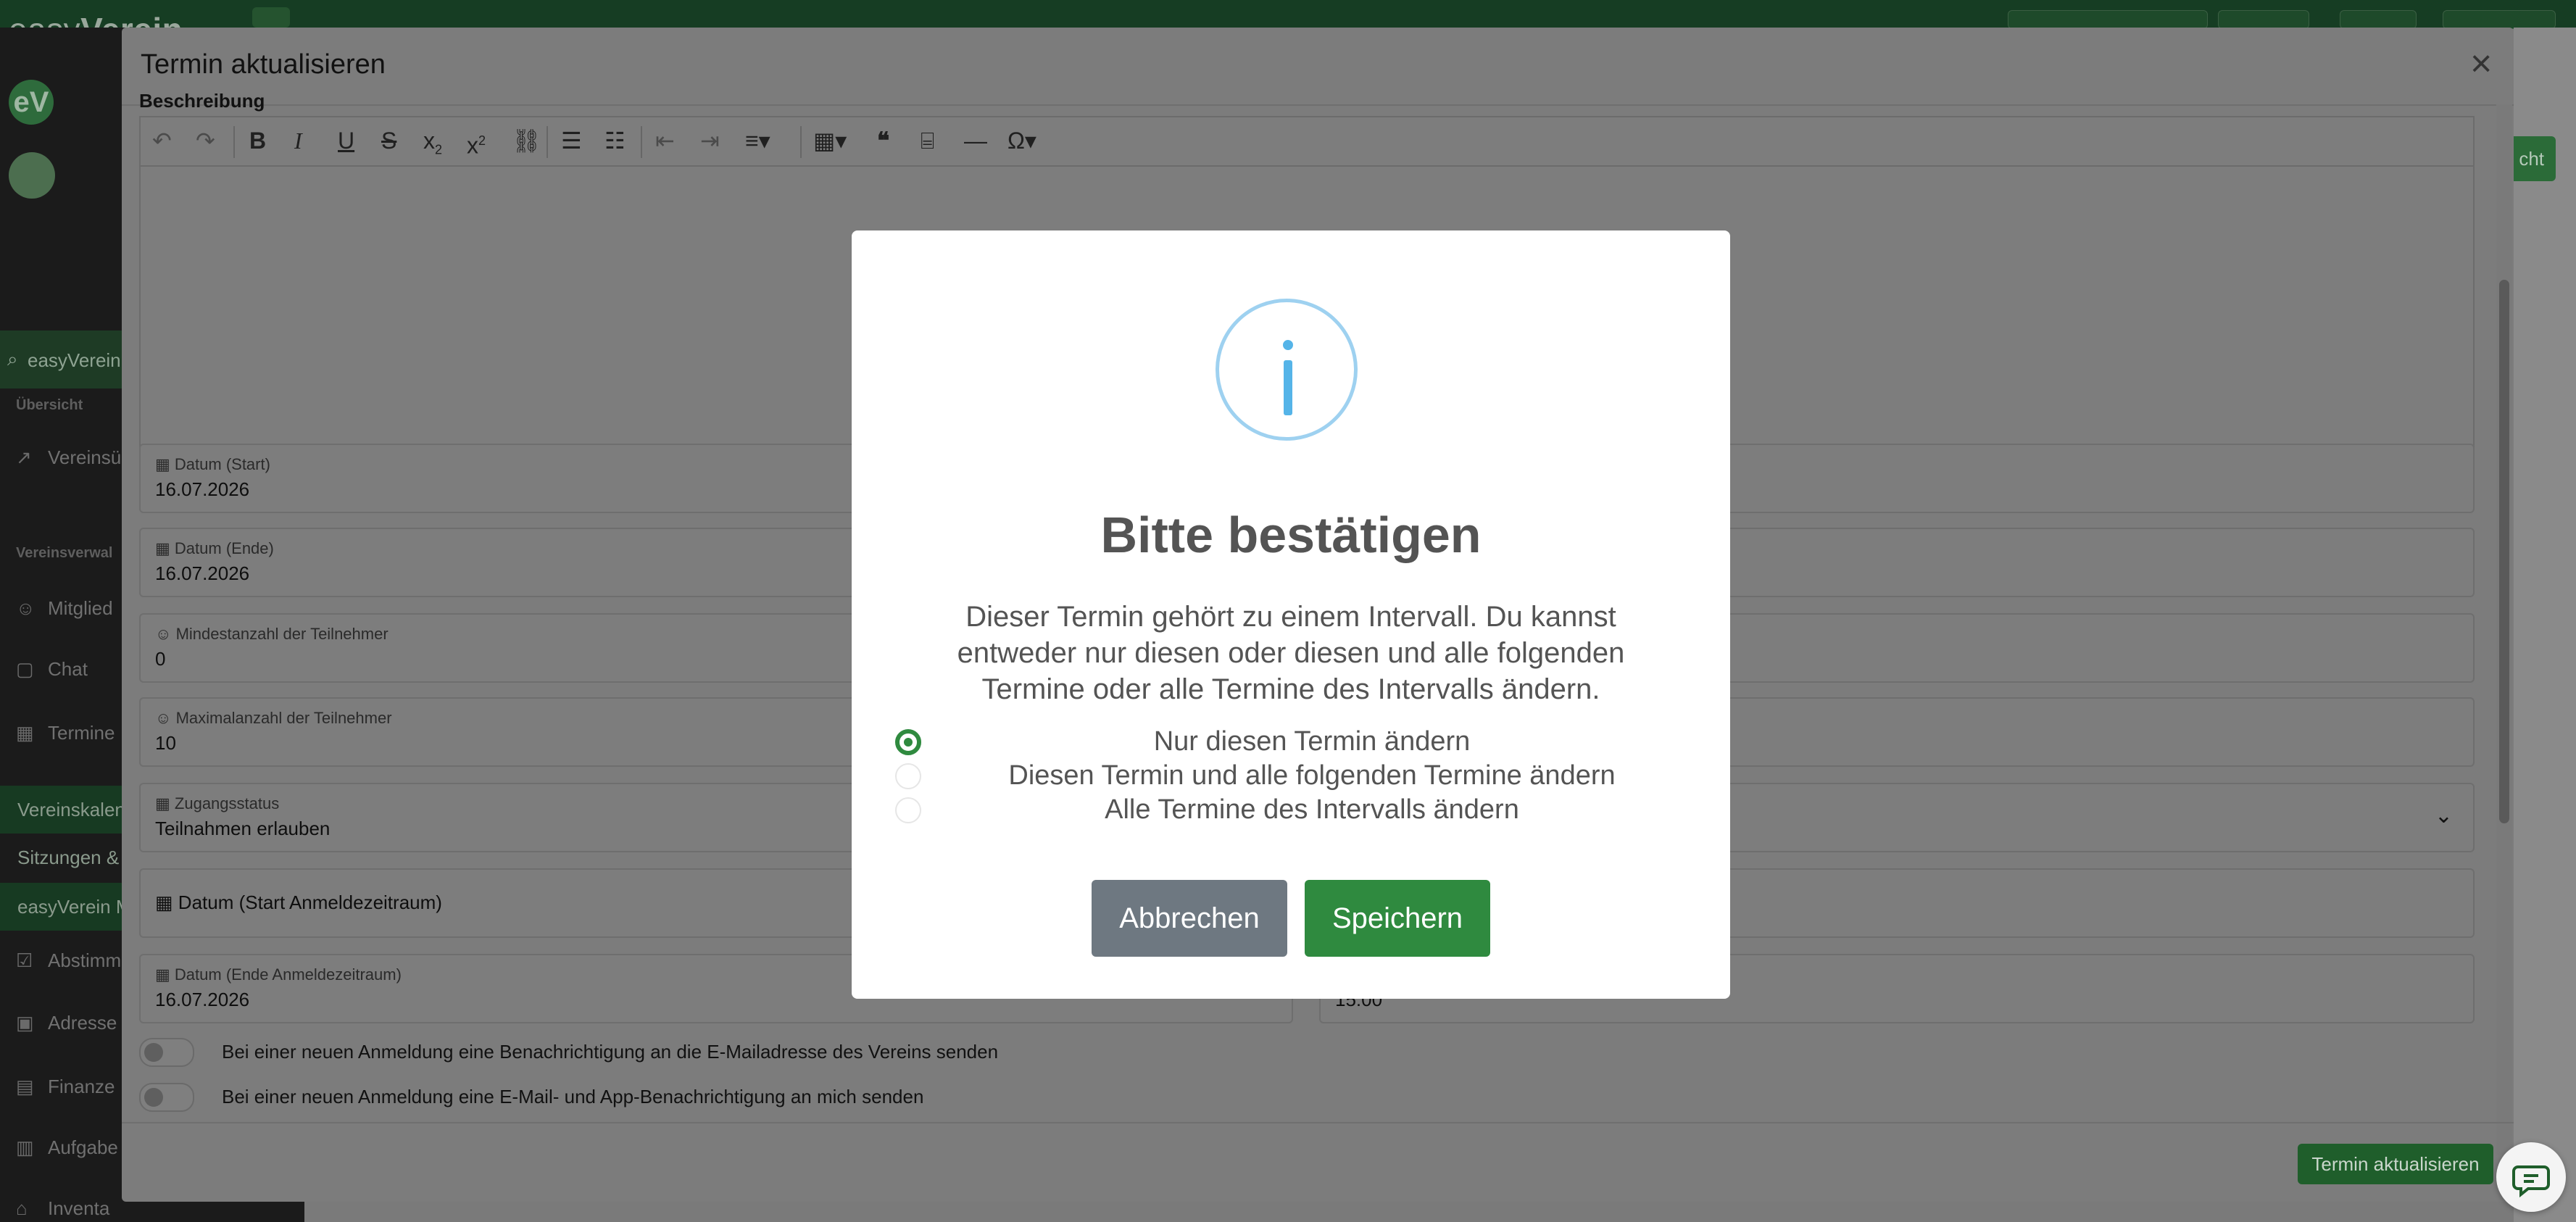 Image resolution: width=2576 pixels, height=1222 pixels. I want to click on address-book-icon: ▣, so click(25, 1023).